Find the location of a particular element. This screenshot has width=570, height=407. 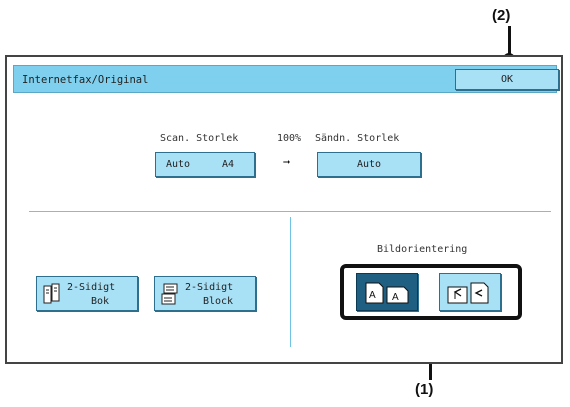

duplex-book-line2: Bok is located at coordinates (100, 301).